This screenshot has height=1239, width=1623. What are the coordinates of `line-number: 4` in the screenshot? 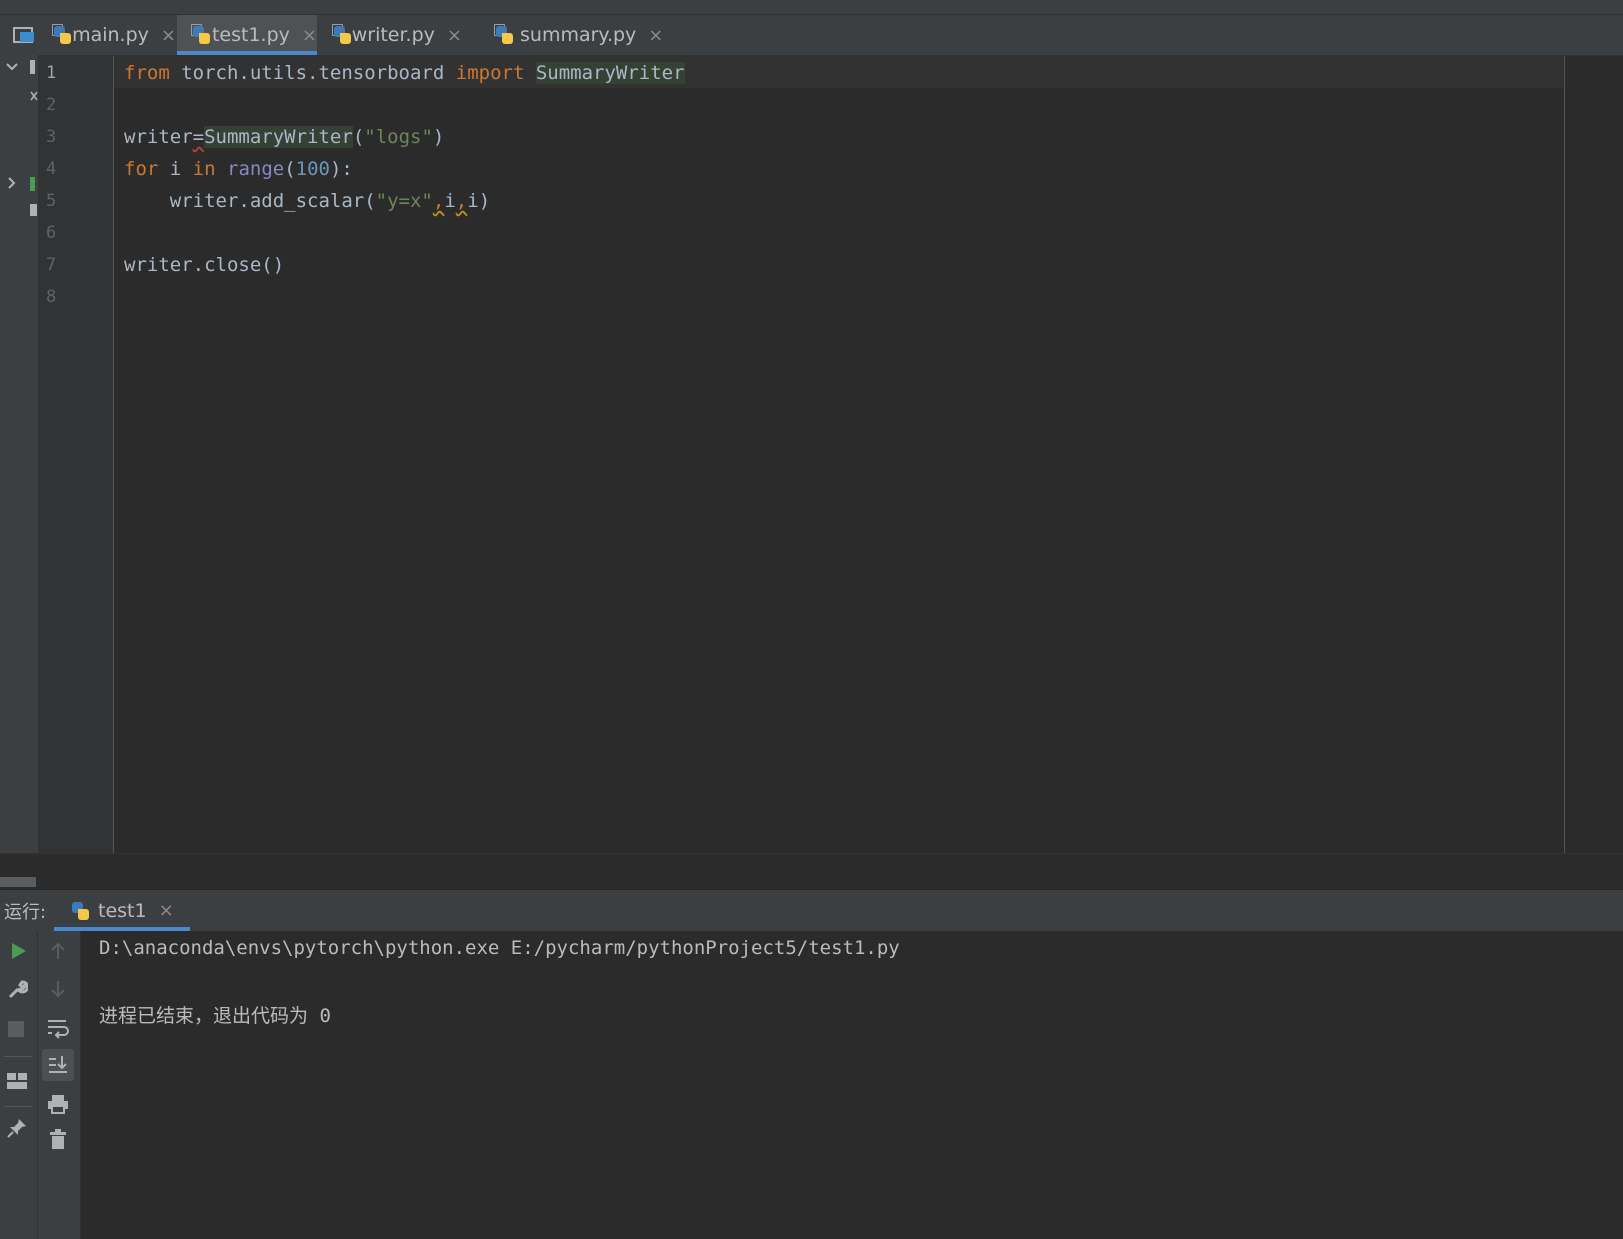 It's located at (51, 169).